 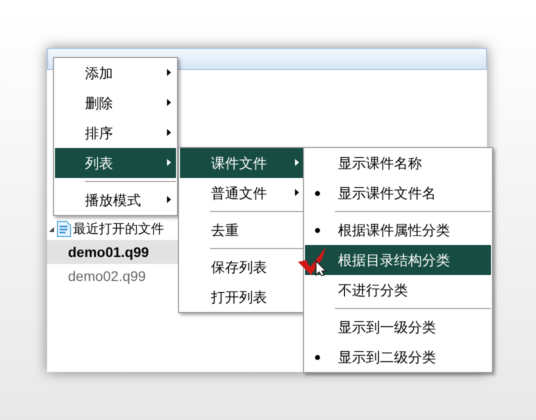 I want to click on menu-item: 不进行分类, so click(x=398, y=290).